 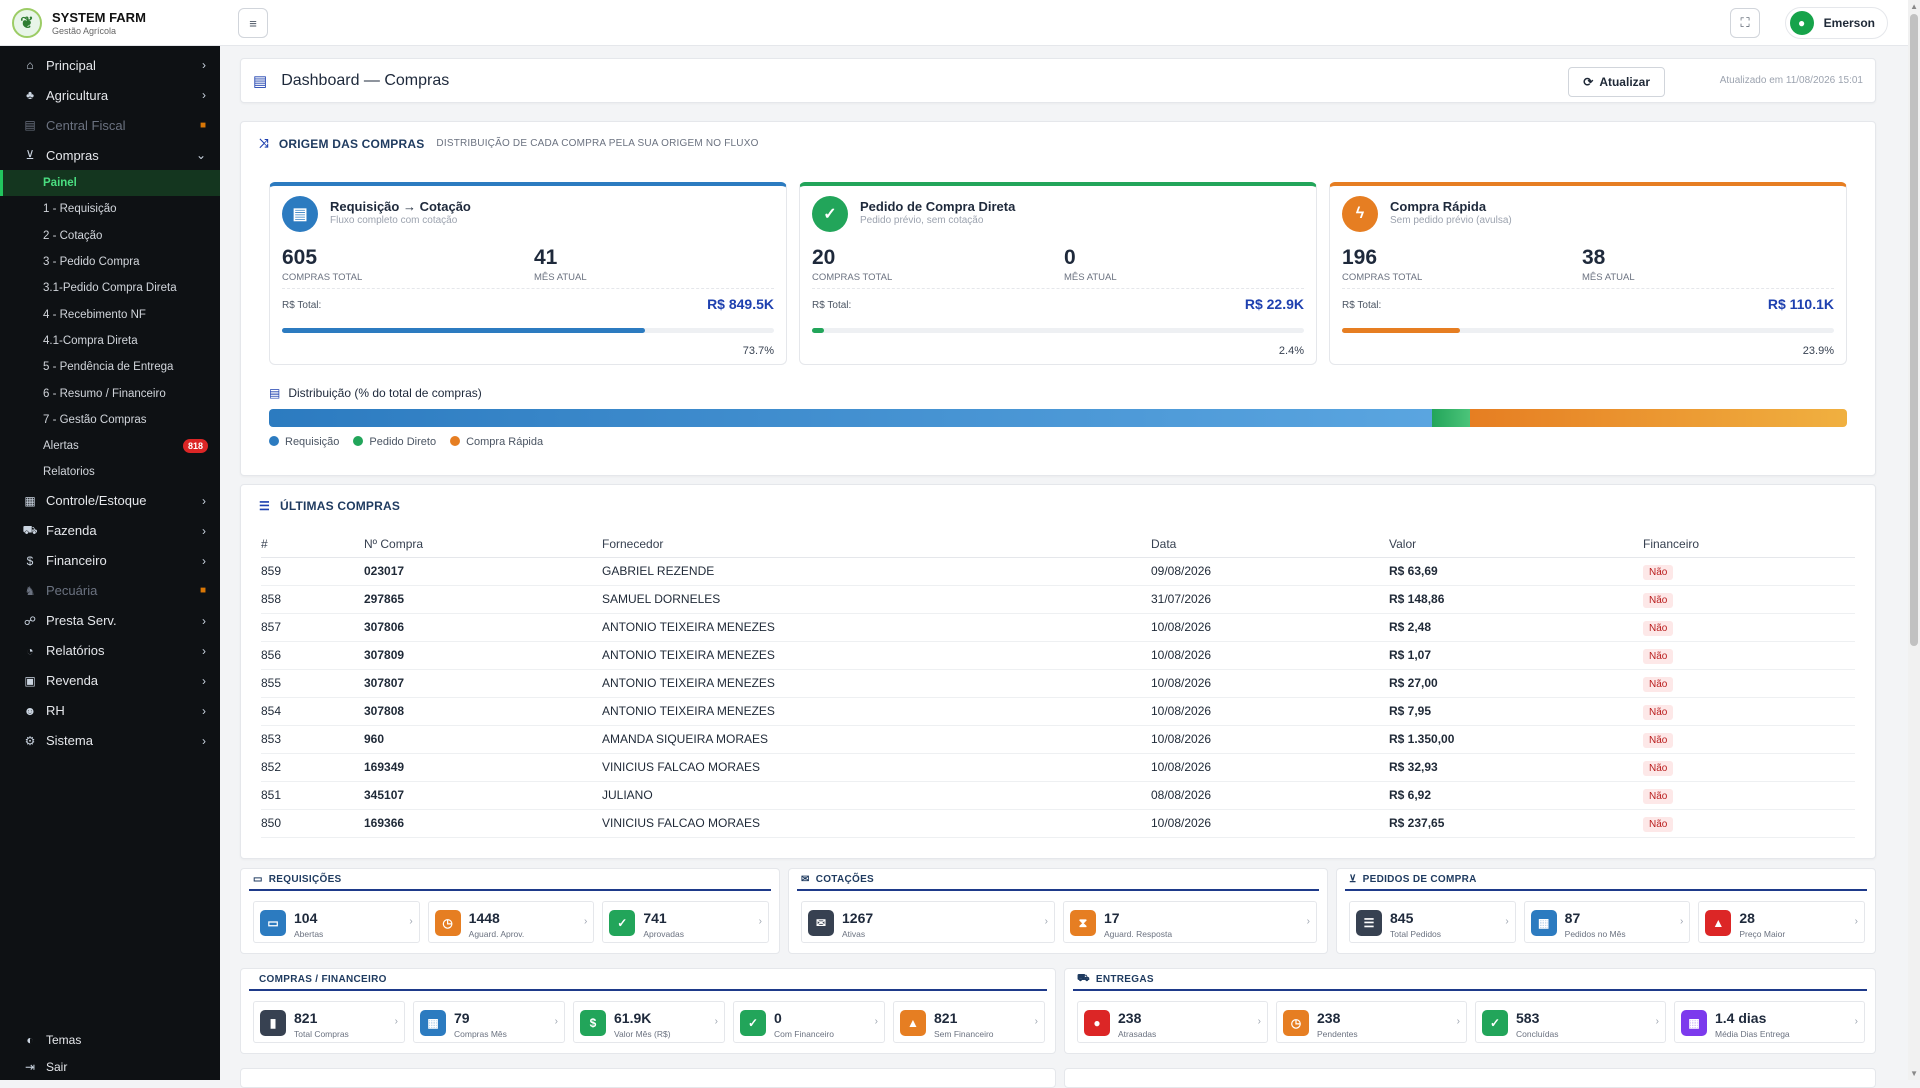 What do you see at coordinates (312, 544) in the screenshot?
I see `column-header: #` at bounding box center [312, 544].